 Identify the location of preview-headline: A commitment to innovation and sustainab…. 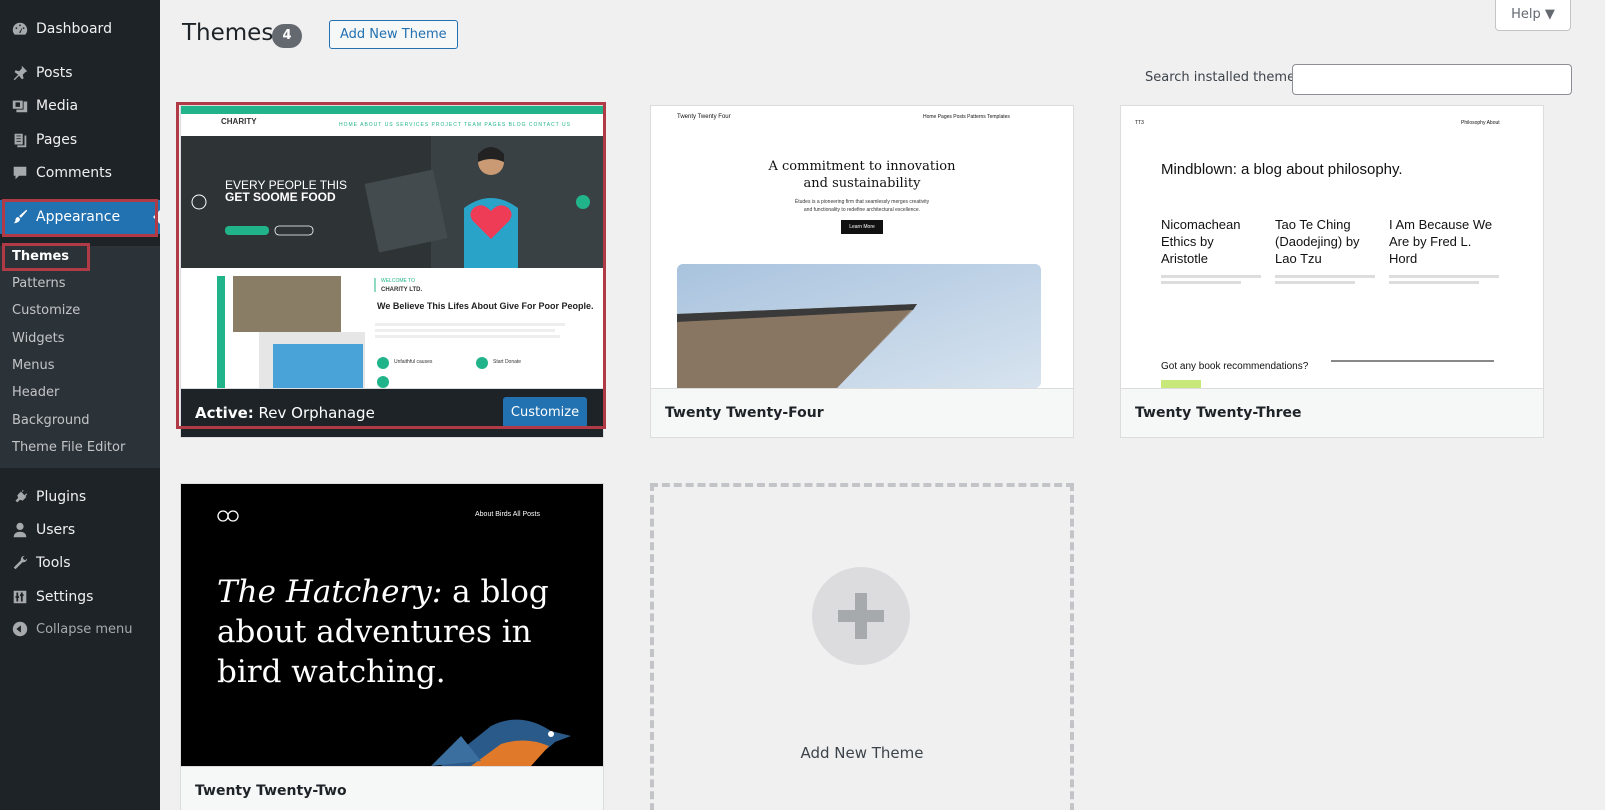
(862, 175).